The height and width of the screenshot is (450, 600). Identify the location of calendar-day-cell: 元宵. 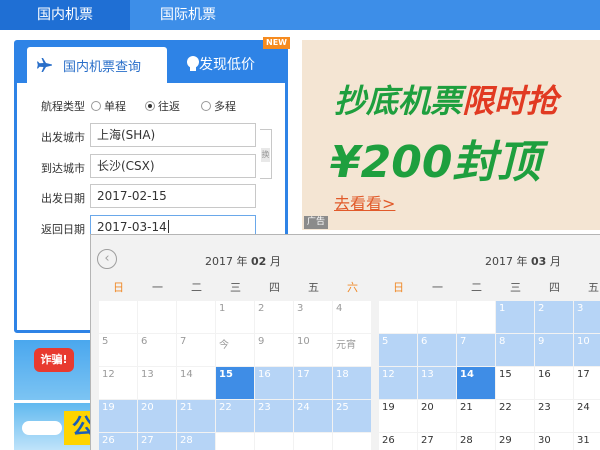
(352, 350).